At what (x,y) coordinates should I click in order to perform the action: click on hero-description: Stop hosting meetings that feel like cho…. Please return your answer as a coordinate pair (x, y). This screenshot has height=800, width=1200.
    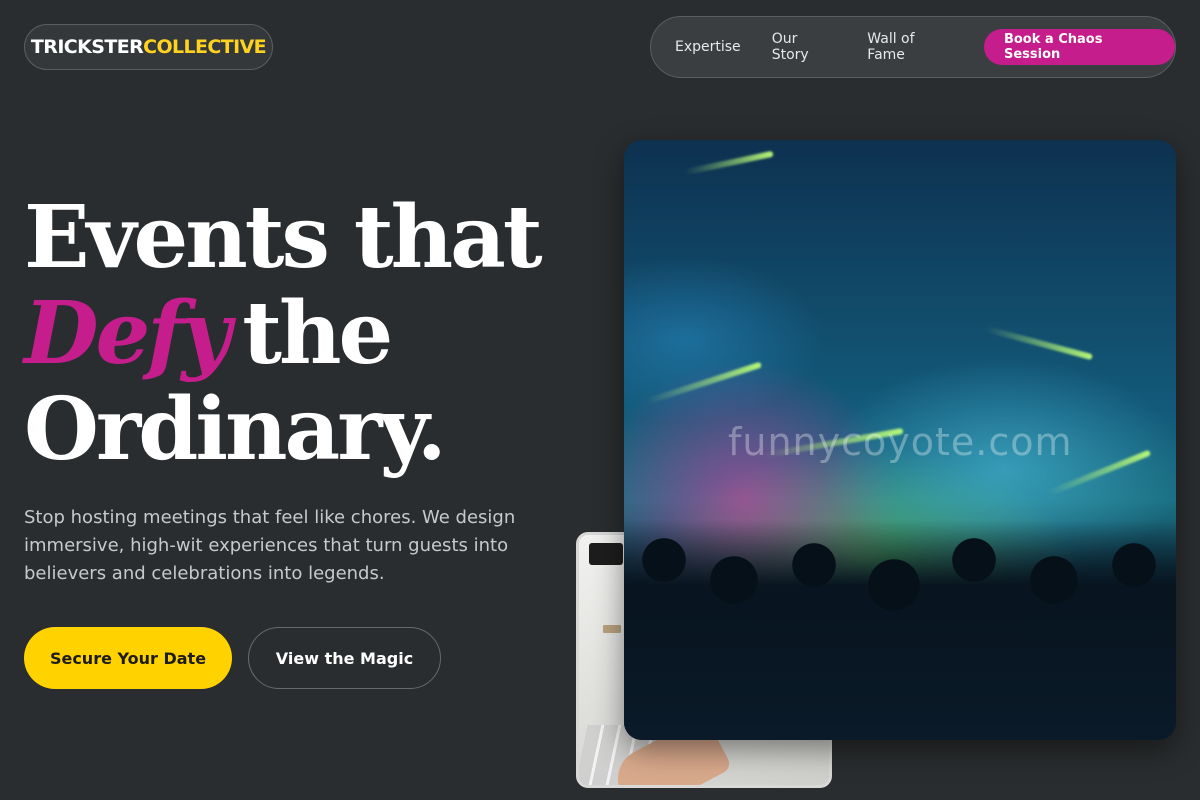
    Looking at the image, I should click on (270, 545).